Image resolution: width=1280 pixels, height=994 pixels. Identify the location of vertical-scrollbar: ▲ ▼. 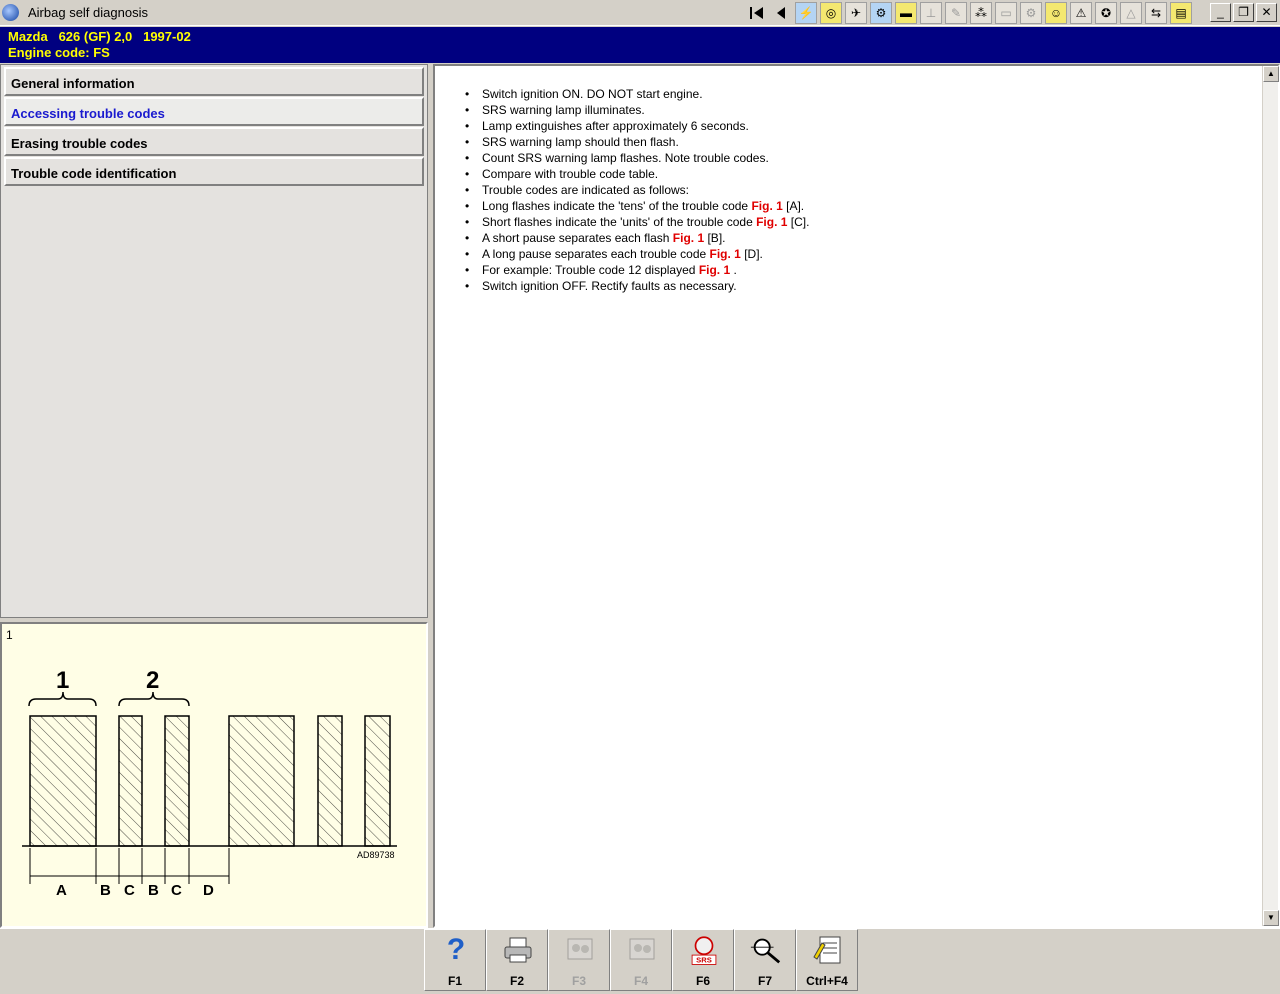
(1270, 496).